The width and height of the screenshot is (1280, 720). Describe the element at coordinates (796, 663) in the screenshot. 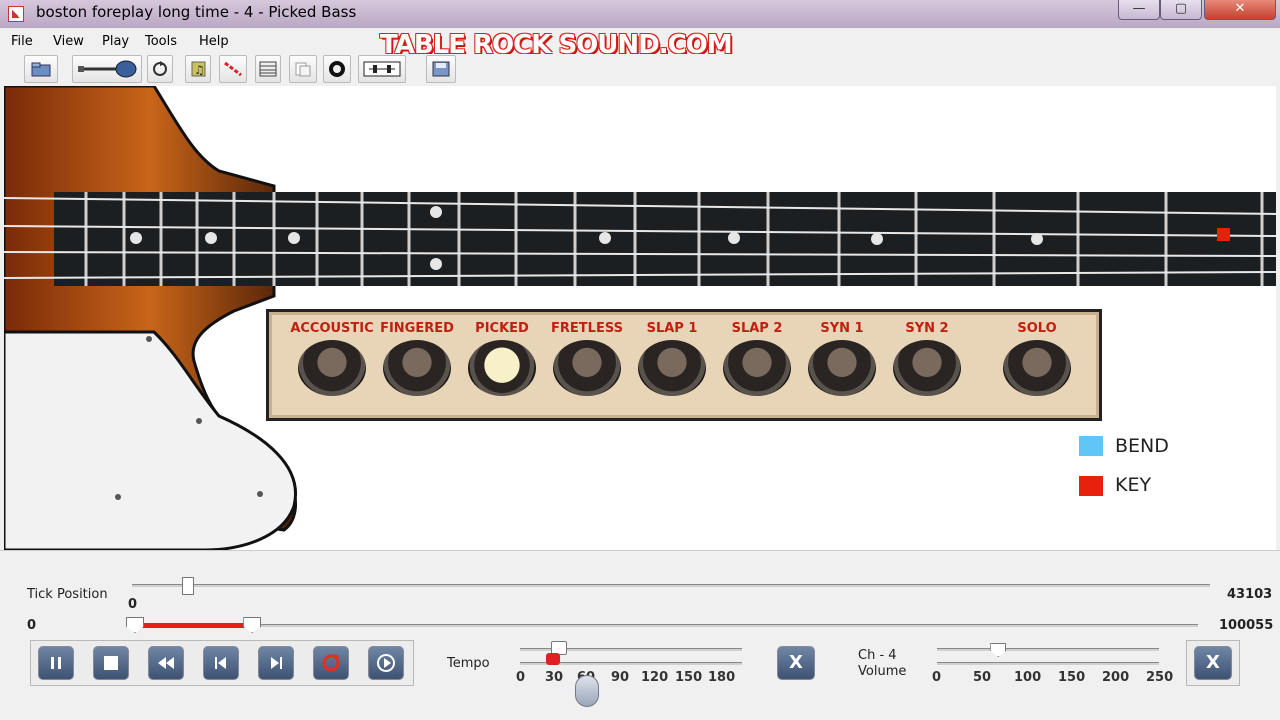

I see `tempo-reset-button: X` at that location.